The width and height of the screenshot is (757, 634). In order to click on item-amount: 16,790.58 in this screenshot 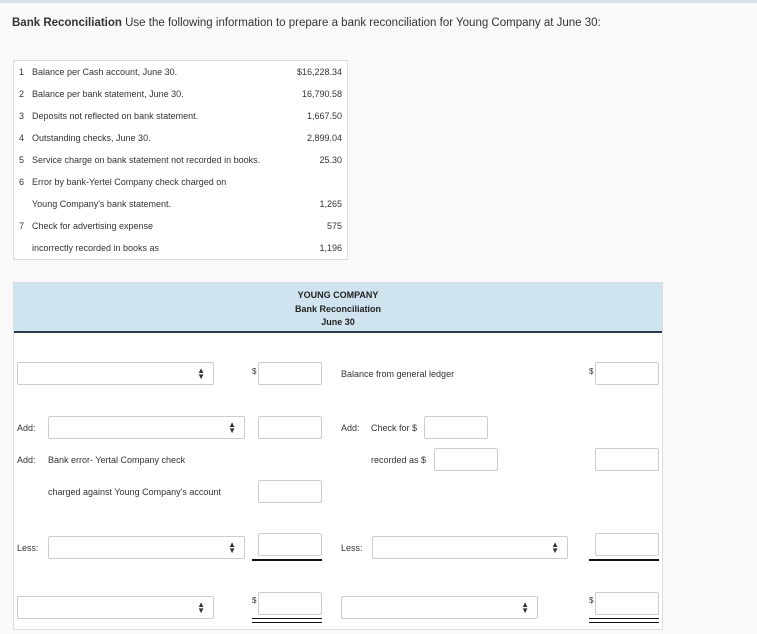, I will do `click(321, 94)`.